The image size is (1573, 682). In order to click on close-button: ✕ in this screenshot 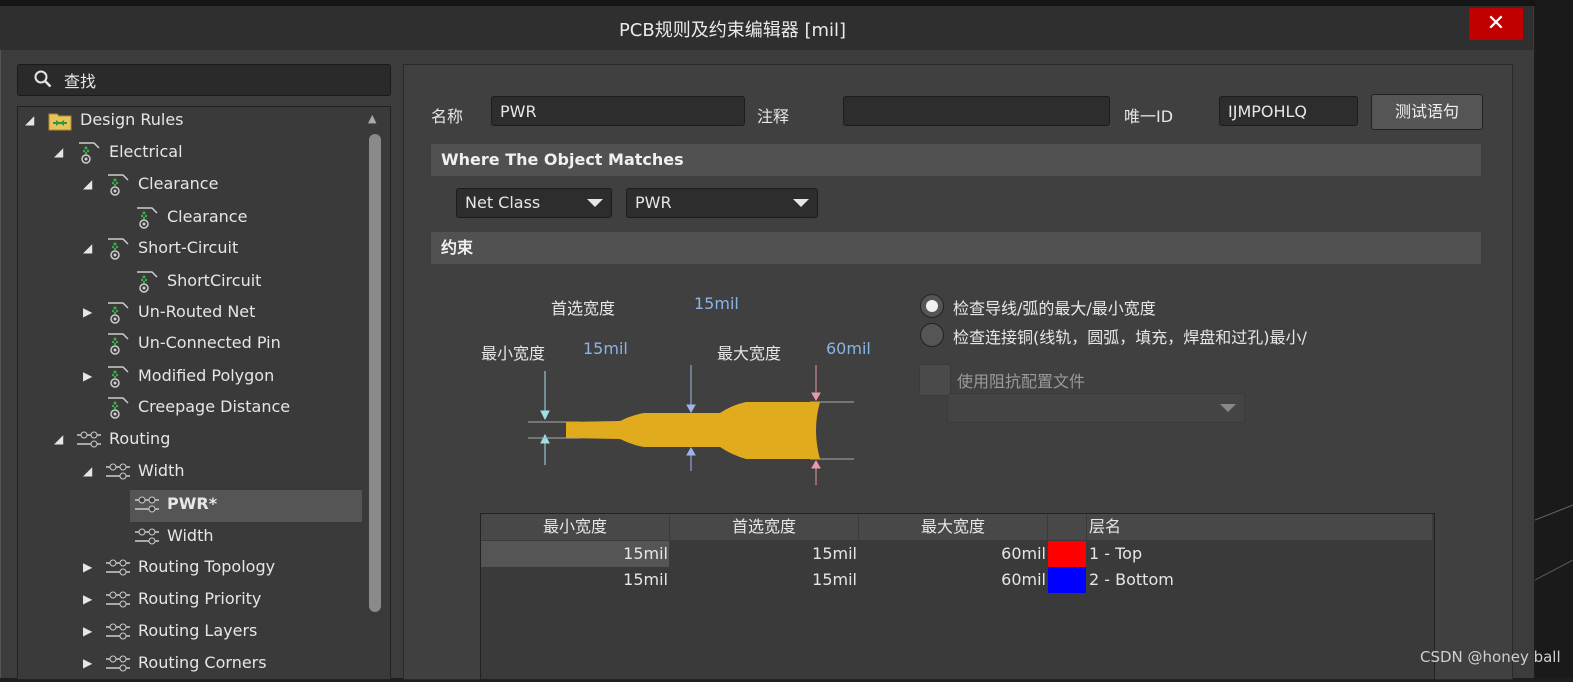, I will do `click(1496, 24)`.